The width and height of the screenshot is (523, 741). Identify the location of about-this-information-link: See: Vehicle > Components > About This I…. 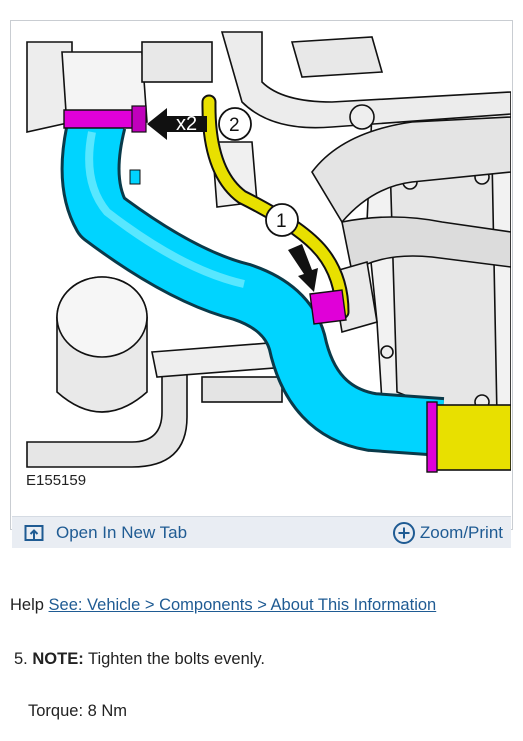
(243, 605).